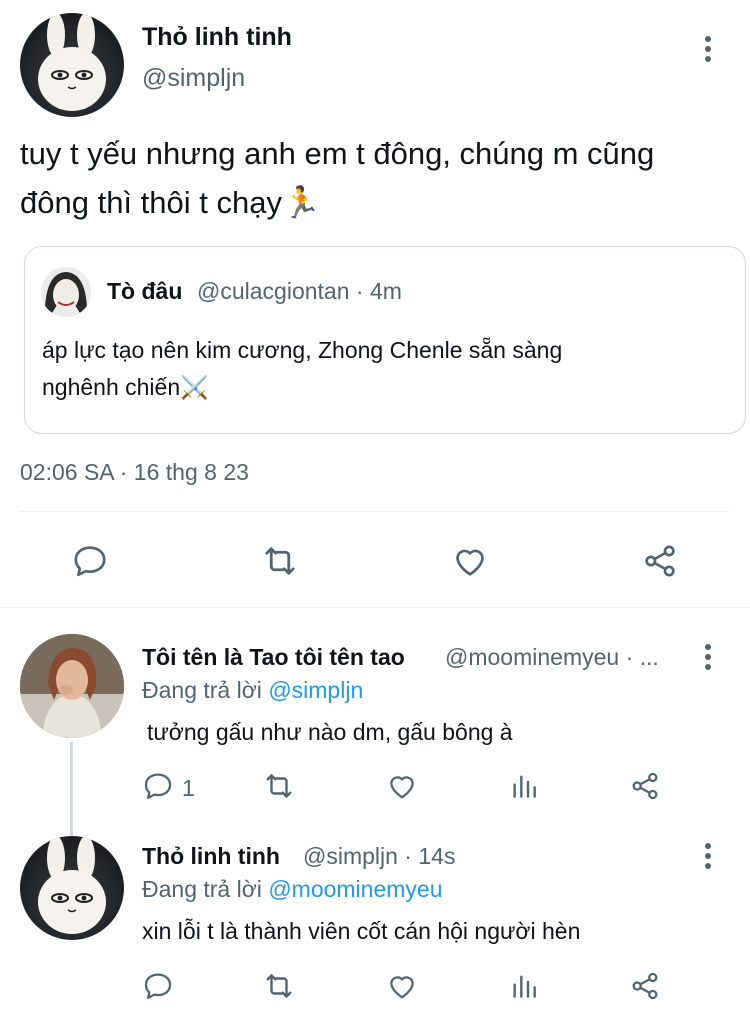 This screenshot has width=750, height=1017. Describe the element at coordinates (217, 37) in the screenshot. I see `author-name: Thỏ linh tinh` at that location.